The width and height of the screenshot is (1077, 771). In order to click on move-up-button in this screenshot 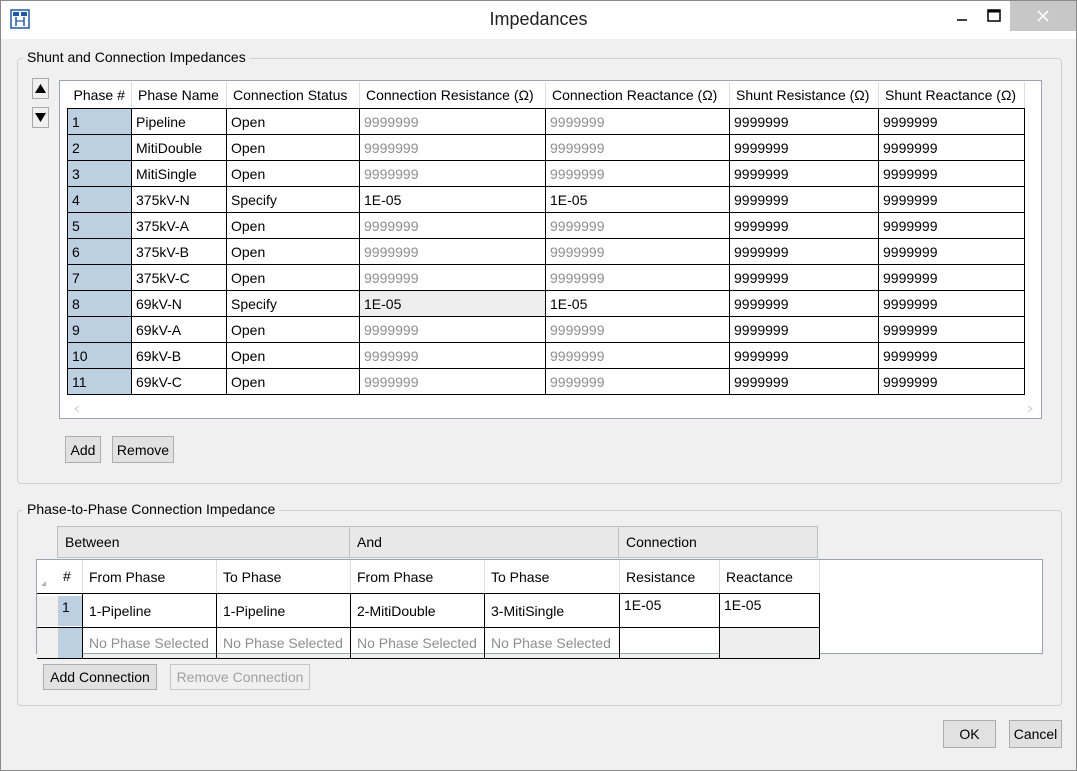, I will do `click(40, 88)`.